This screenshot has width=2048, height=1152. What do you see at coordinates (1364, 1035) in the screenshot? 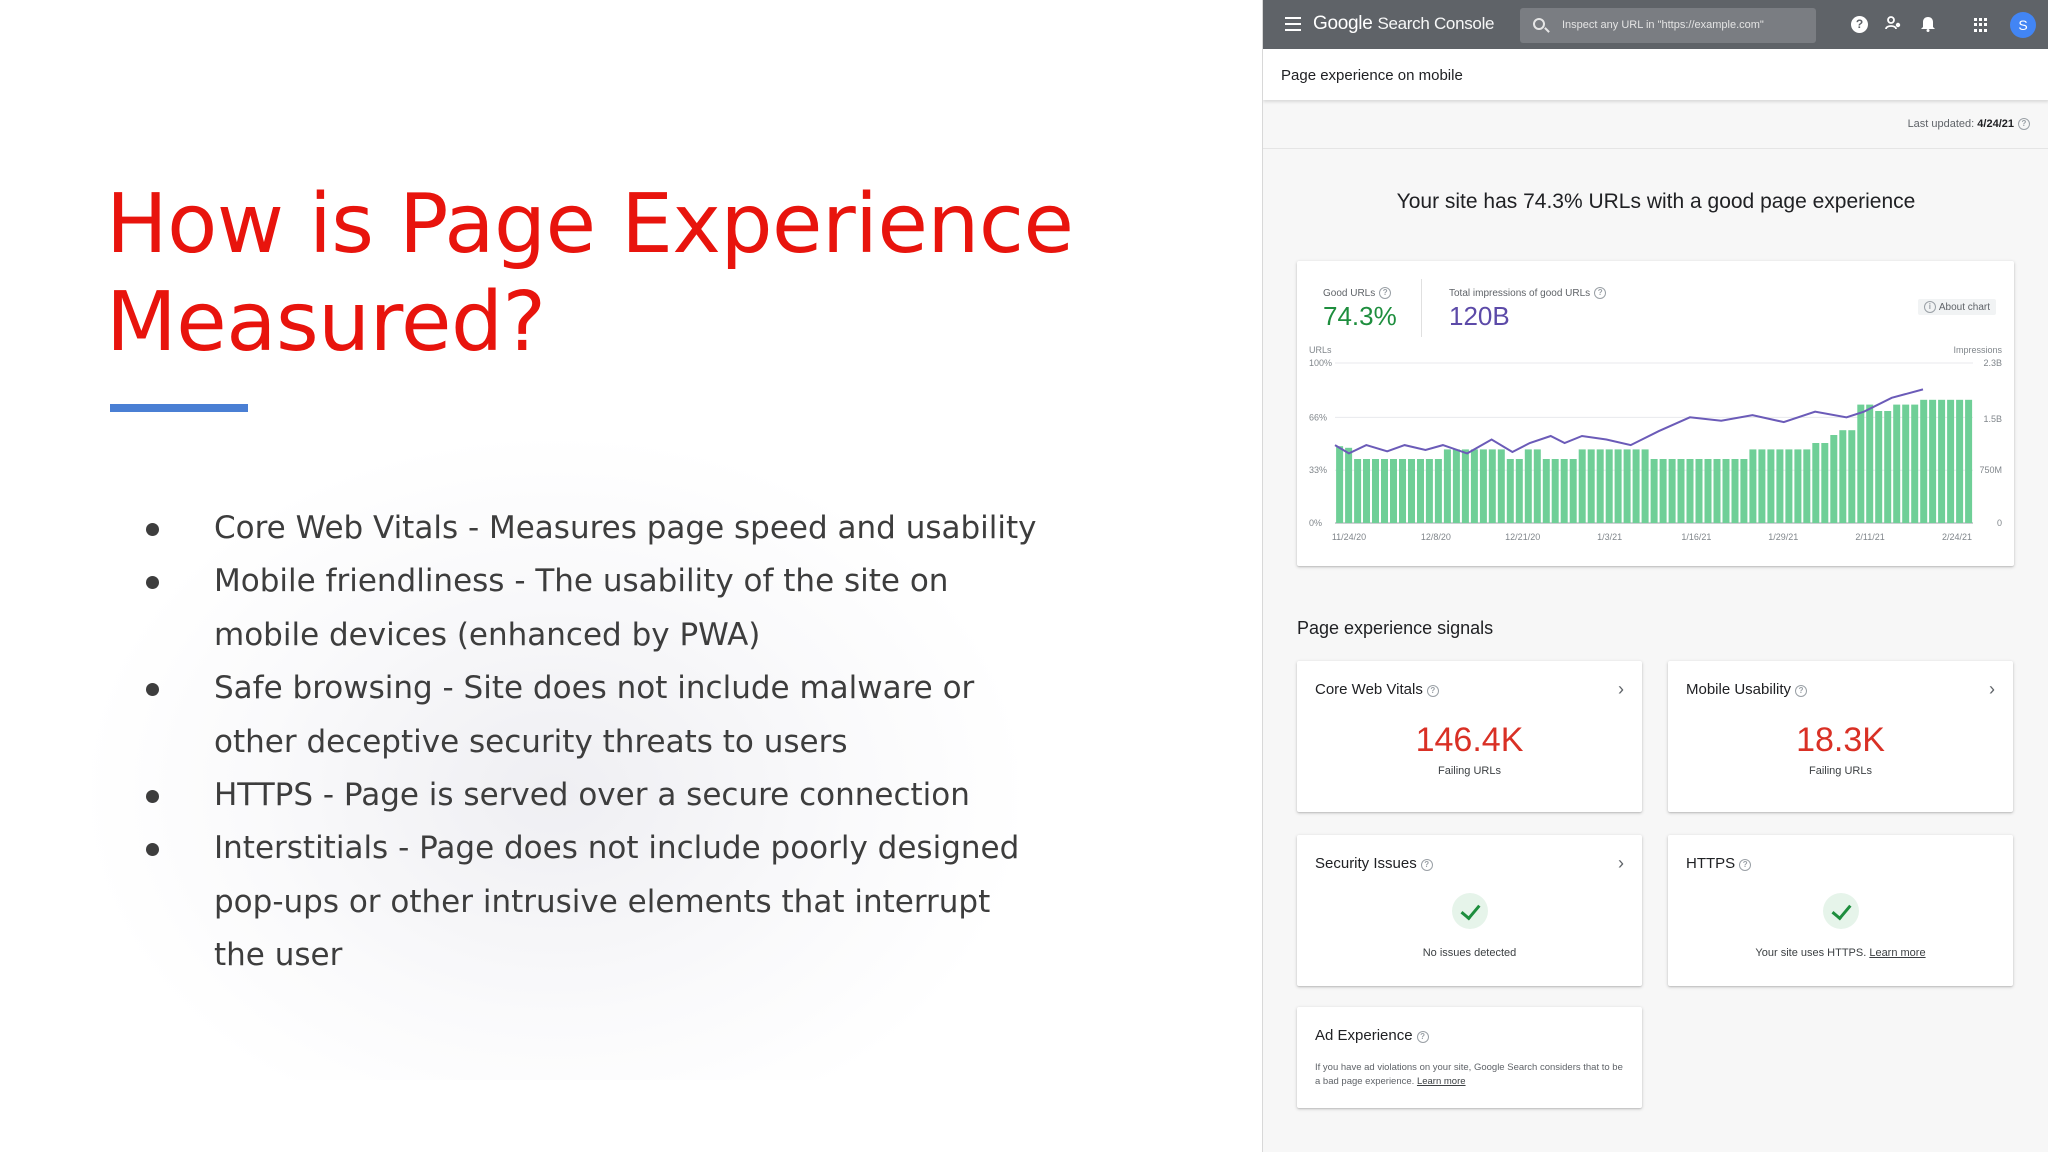
I see `card-title-text: Ad Experience` at bounding box center [1364, 1035].